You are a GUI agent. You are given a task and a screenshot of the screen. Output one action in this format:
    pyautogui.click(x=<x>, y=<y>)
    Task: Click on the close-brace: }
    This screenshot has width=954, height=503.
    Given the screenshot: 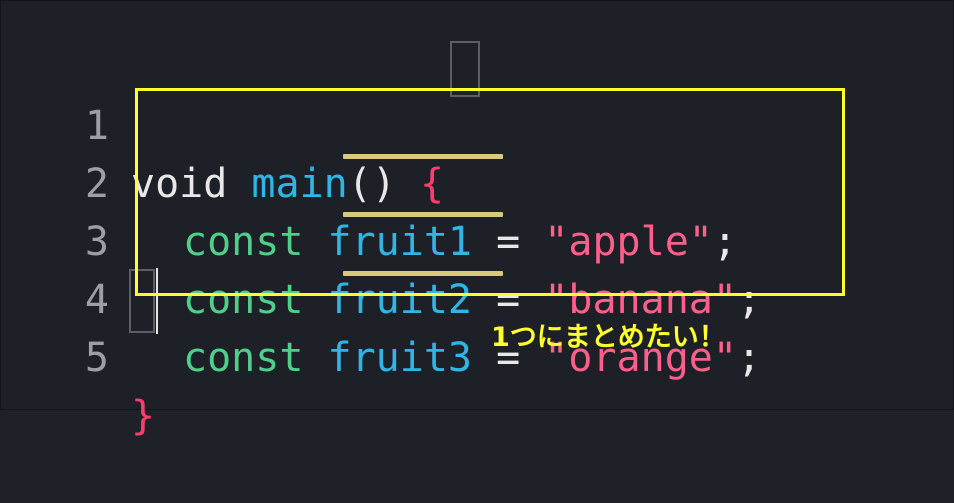 What is the action you would take?
    pyautogui.click(x=143, y=416)
    